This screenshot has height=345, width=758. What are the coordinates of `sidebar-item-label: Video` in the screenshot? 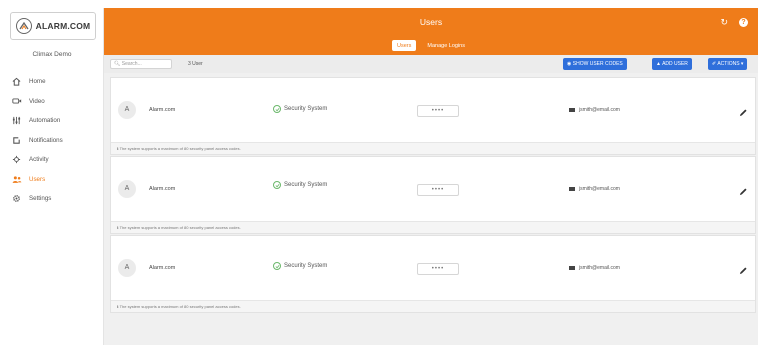 It's located at (37, 101).